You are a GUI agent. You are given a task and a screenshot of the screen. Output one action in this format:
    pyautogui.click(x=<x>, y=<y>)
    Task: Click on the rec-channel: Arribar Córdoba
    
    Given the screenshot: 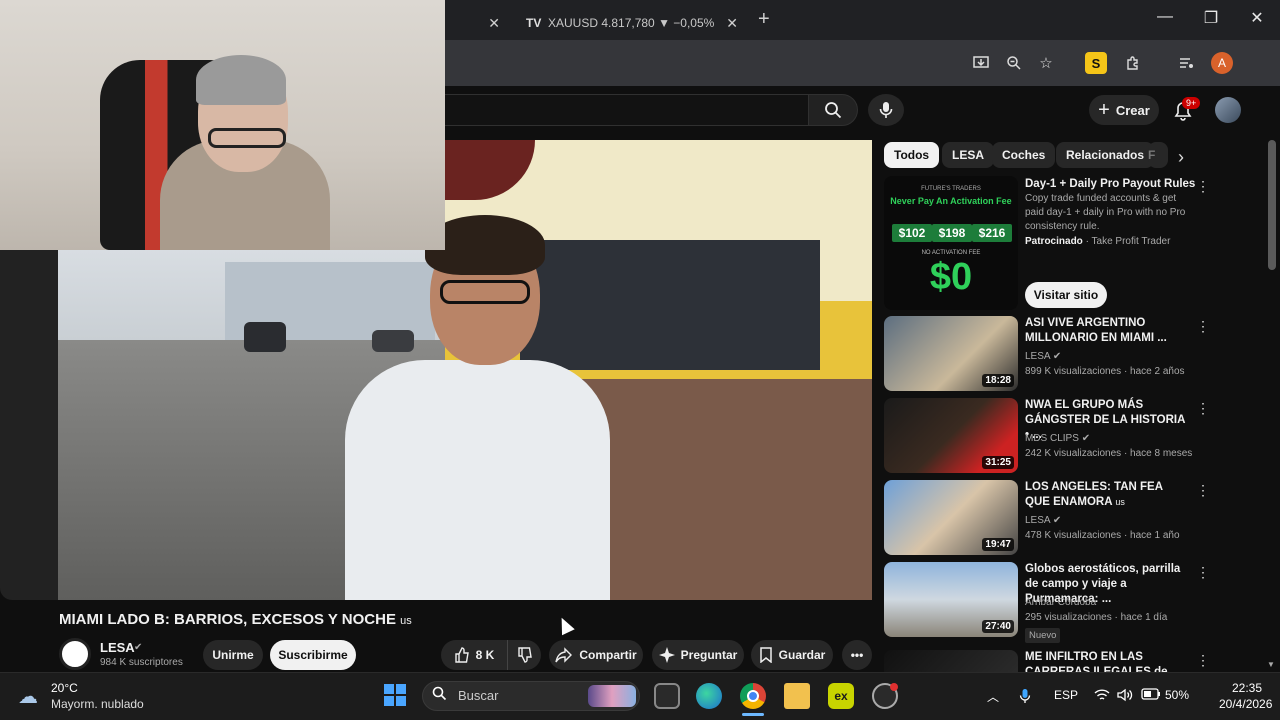 What is the action you would take?
    pyautogui.click(x=1060, y=602)
    